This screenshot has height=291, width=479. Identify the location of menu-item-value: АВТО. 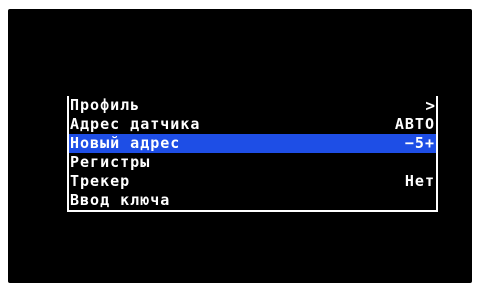
(414, 124).